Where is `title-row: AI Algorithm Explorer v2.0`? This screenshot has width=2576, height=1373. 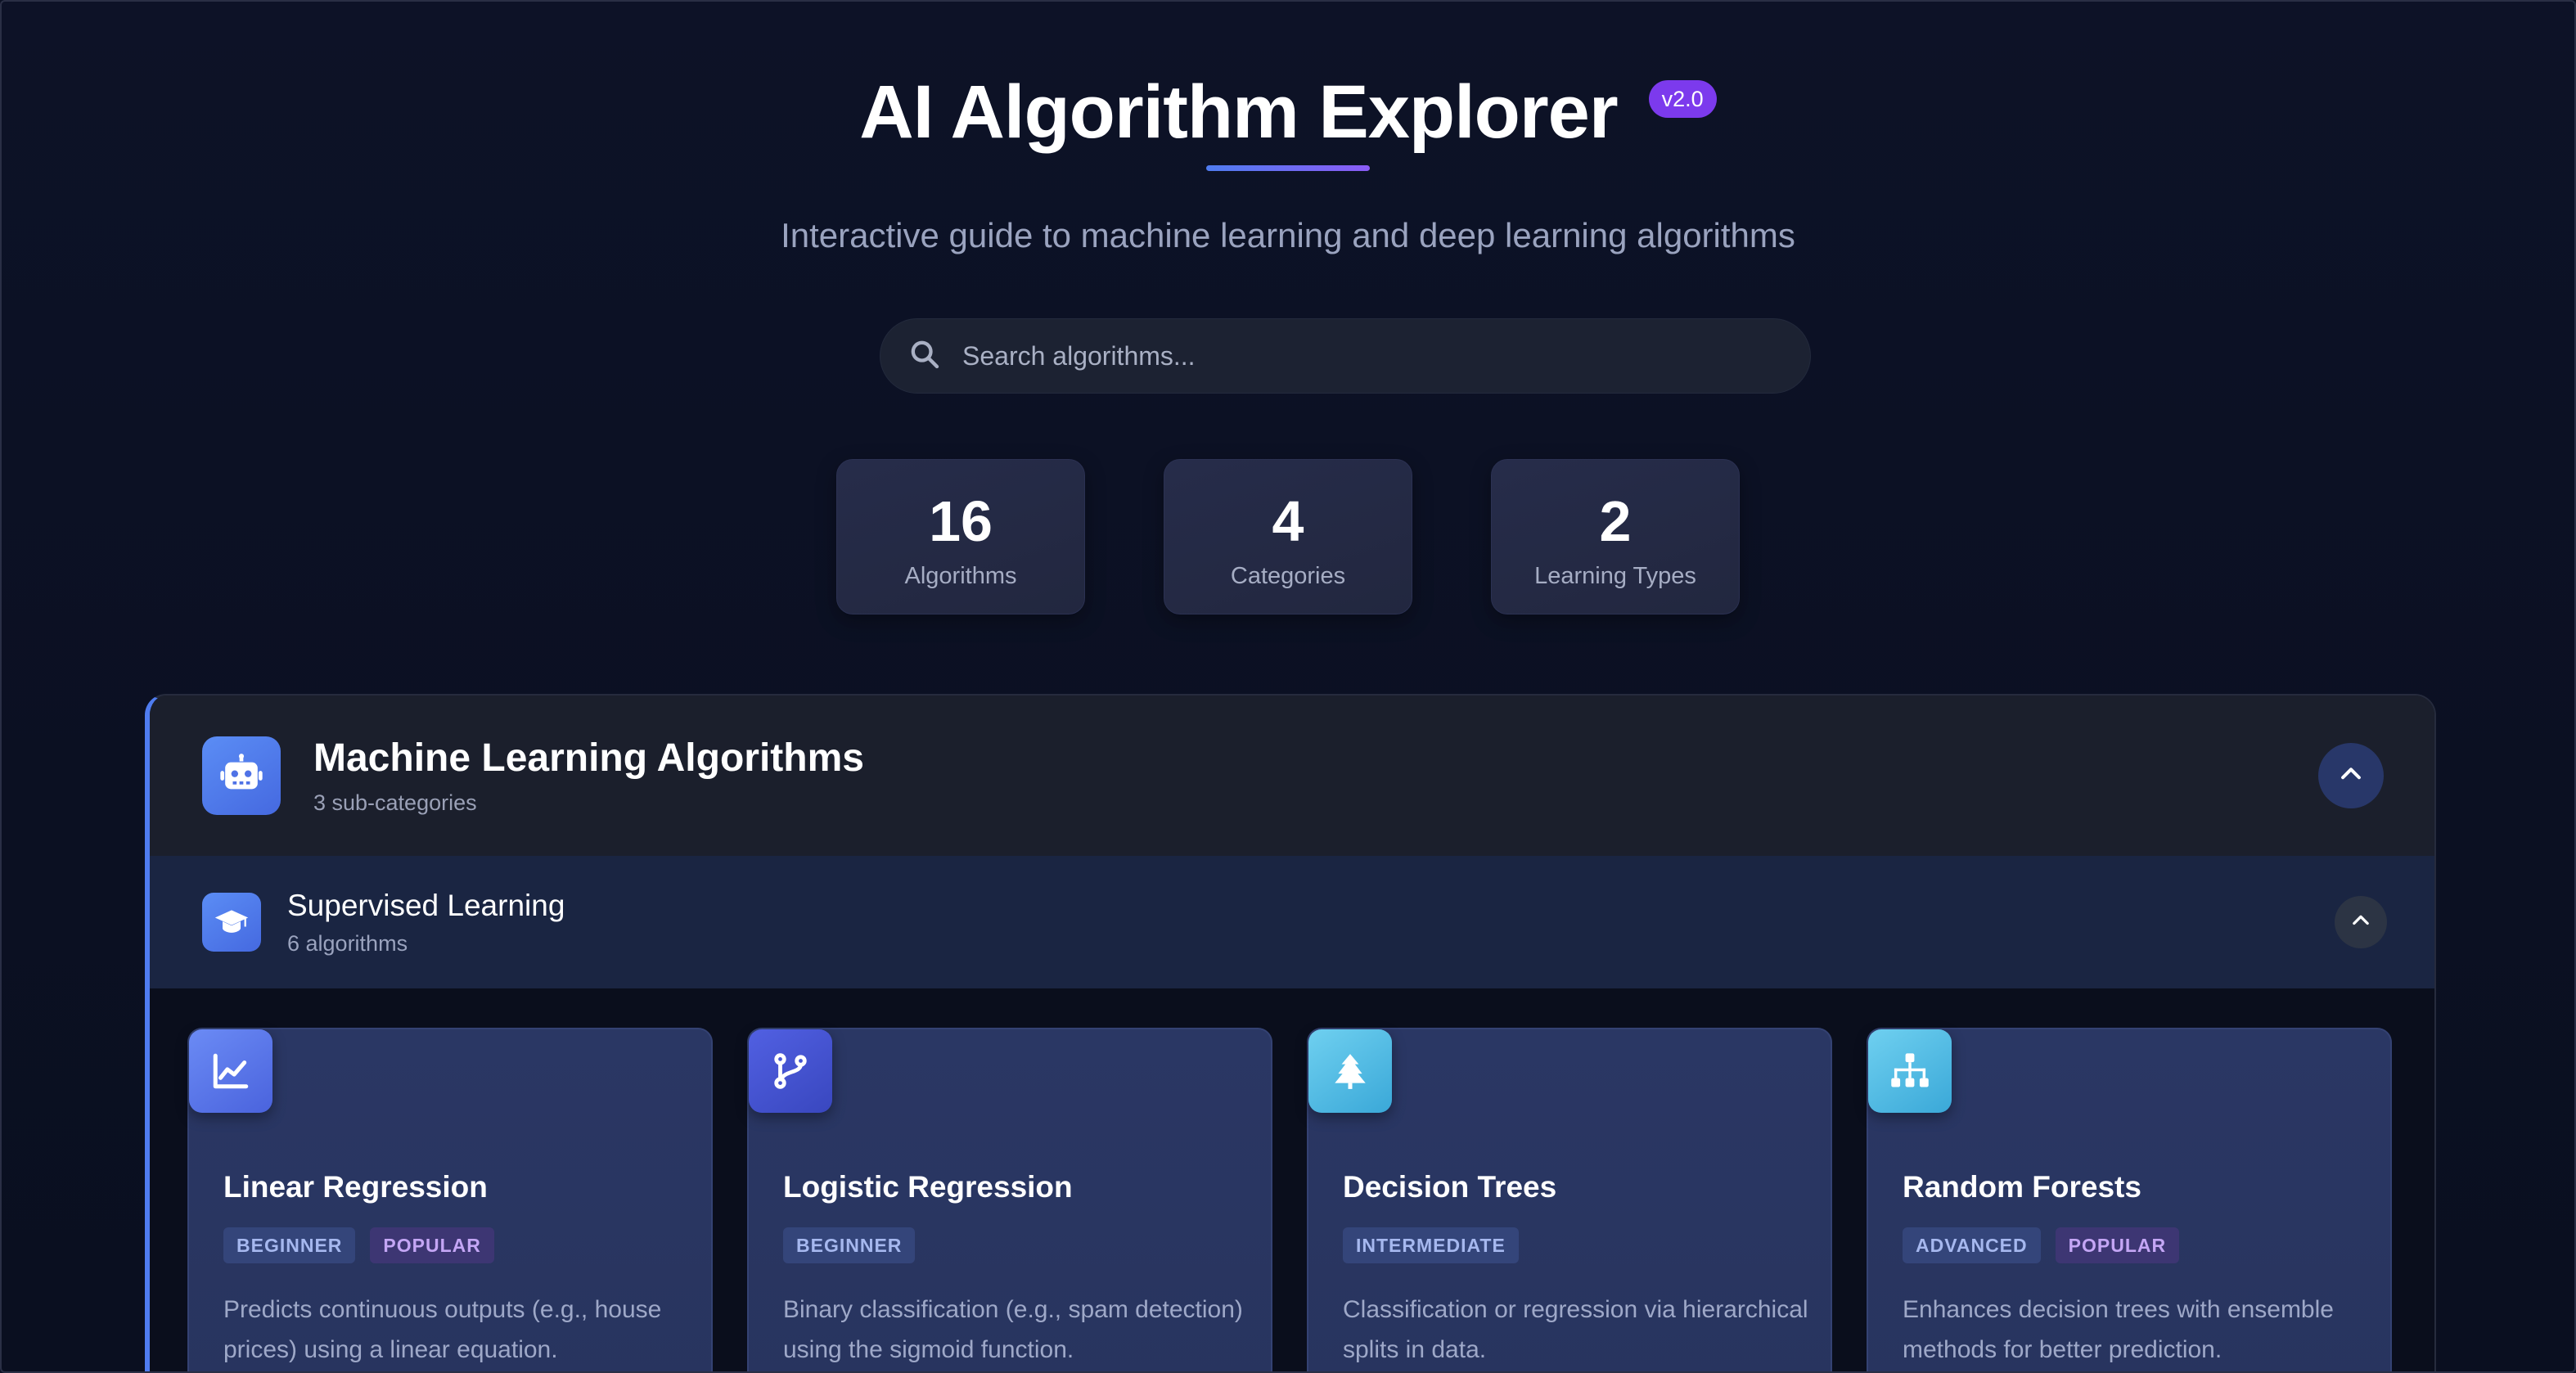 title-row: AI Algorithm Explorer v2.0 is located at coordinates (1288, 112).